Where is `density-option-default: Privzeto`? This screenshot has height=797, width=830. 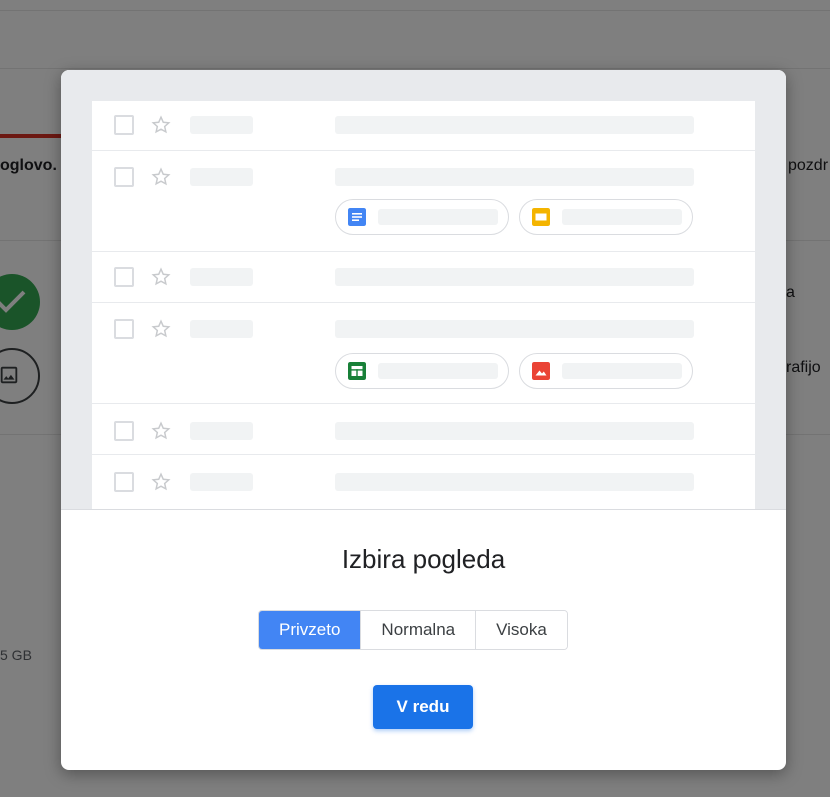 density-option-default: Privzeto is located at coordinates (310, 630).